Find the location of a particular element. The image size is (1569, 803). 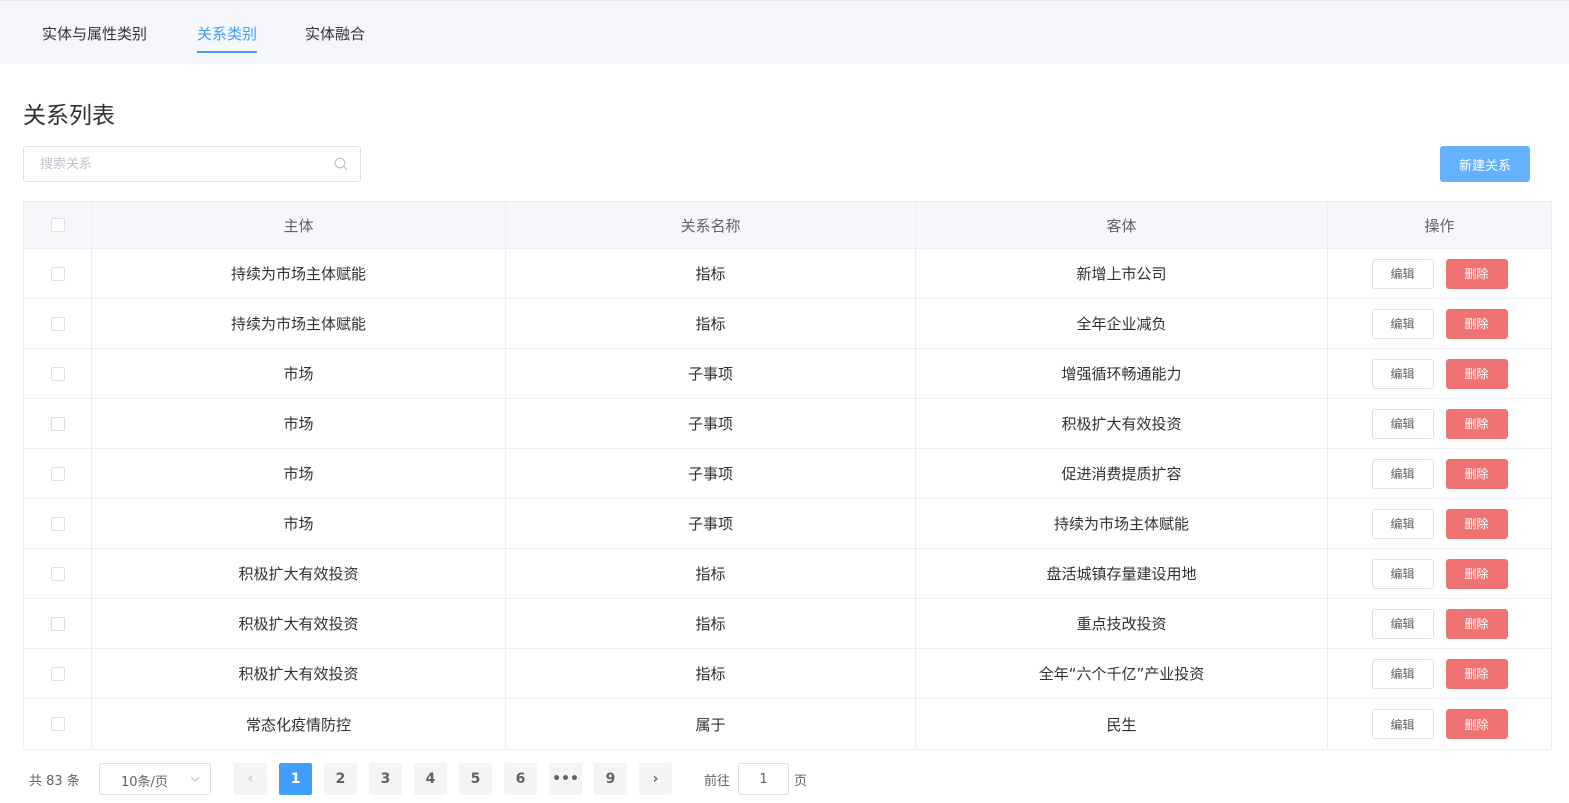

next-page-button: › is located at coordinates (655, 779).